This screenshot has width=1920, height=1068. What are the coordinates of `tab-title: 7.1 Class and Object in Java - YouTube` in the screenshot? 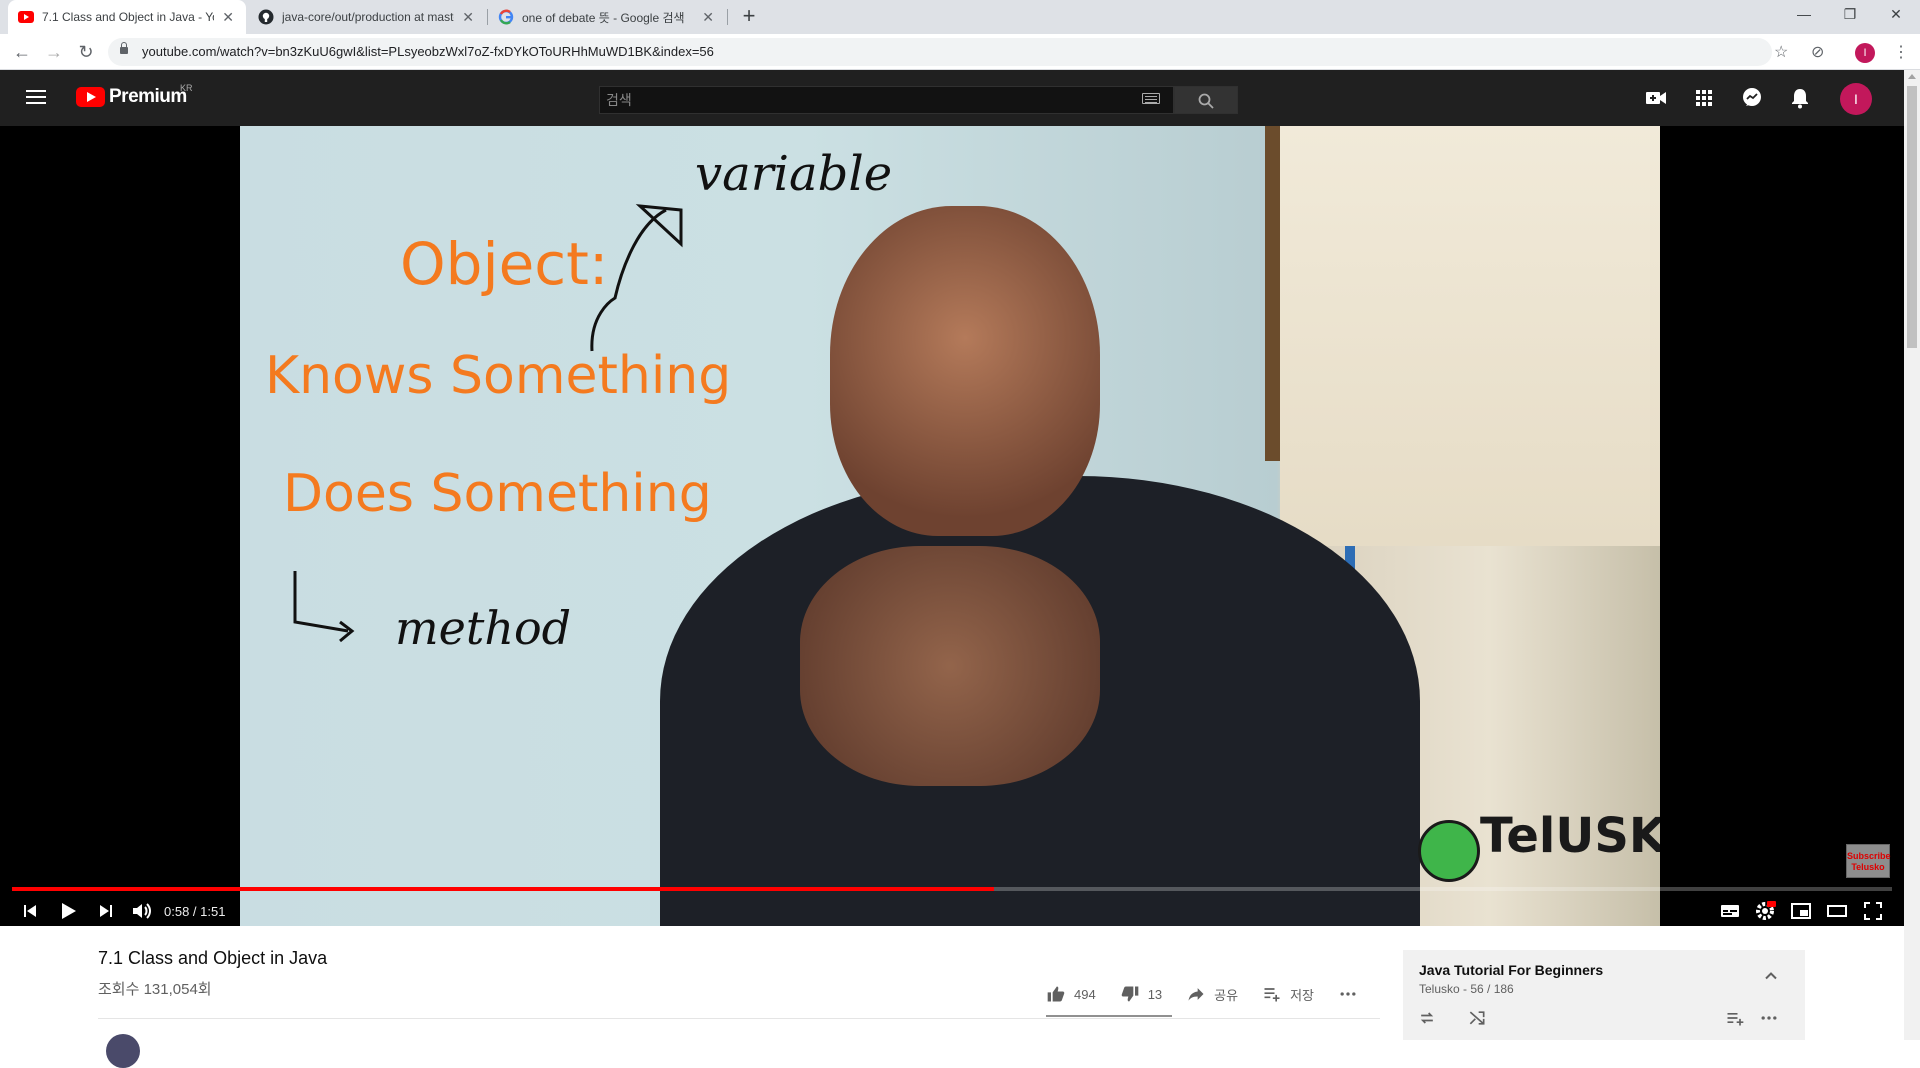 It's located at (128, 17).